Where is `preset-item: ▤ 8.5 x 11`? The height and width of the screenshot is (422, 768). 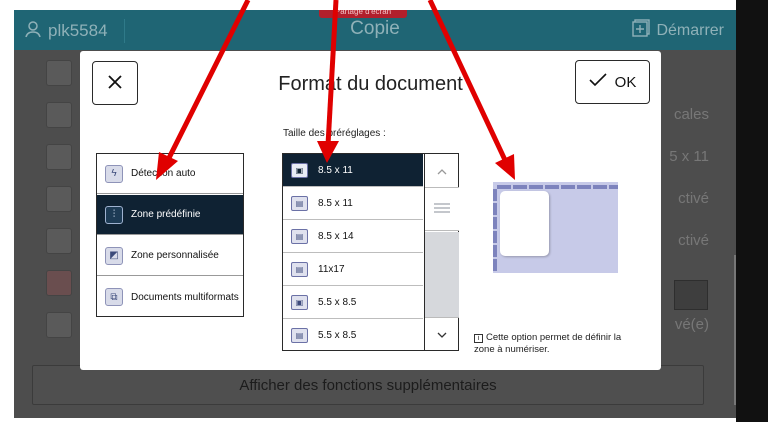 preset-item: ▤ 8.5 x 11 is located at coordinates (353, 203).